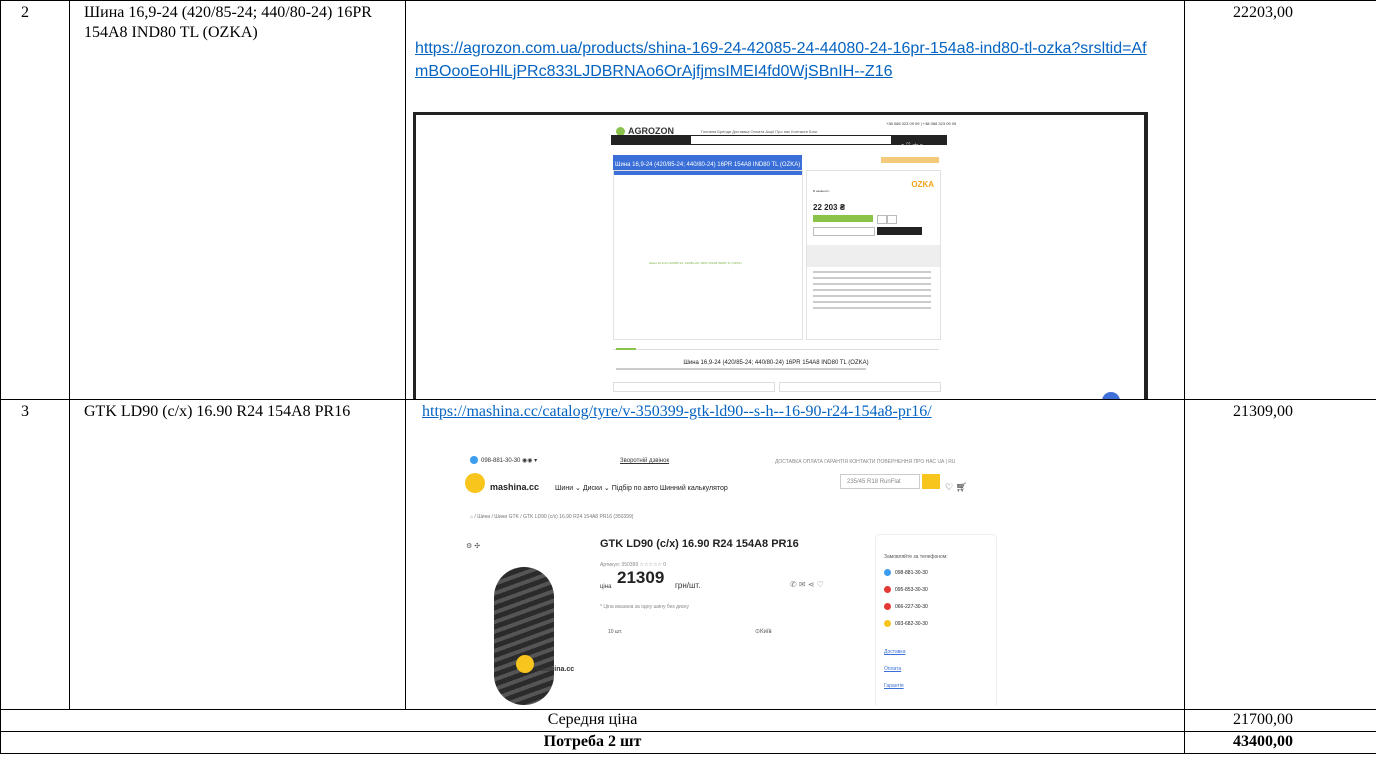 Image resolution: width=1376 pixels, height=760 pixels. I want to click on total-row: Потреба 2 шт 43400,00, so click(688, 742).